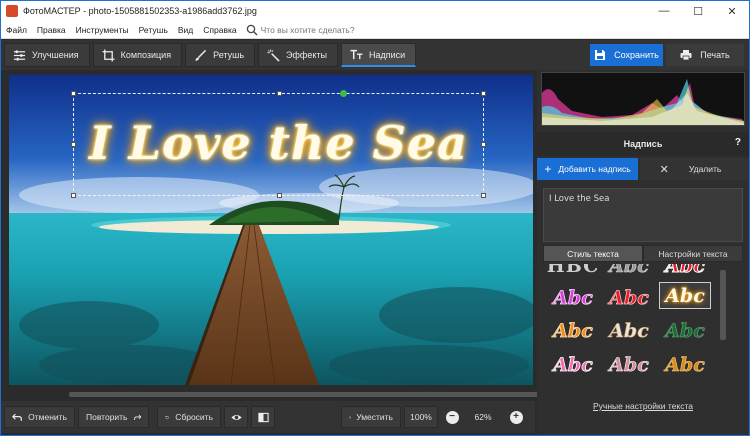 This screenshot has width=750, height=436. I want to click on zoom-out-control: −, so click(452, 417).